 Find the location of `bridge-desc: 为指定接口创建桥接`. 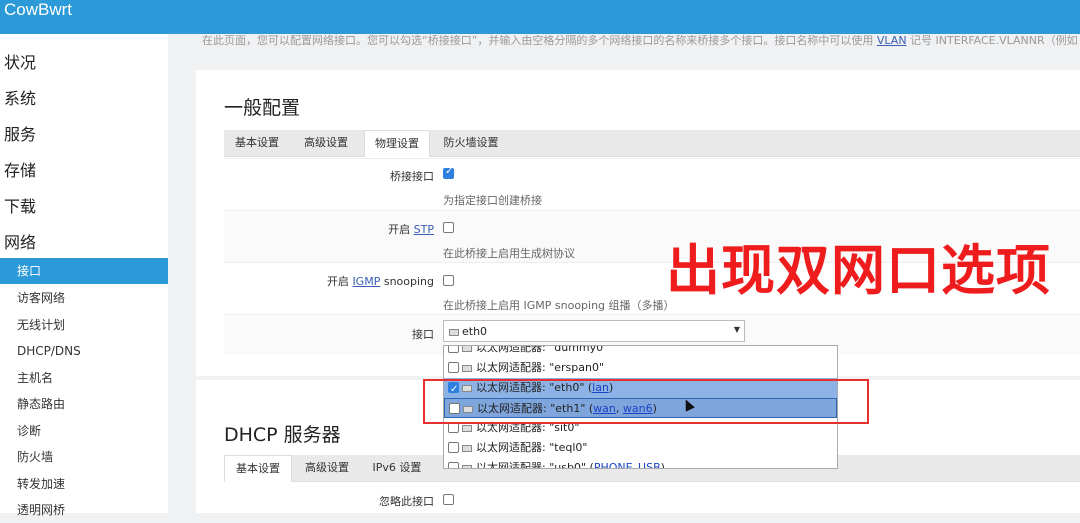

bridge-desc: 为指定接口创建桥接 is located at coordinates (492, 200).